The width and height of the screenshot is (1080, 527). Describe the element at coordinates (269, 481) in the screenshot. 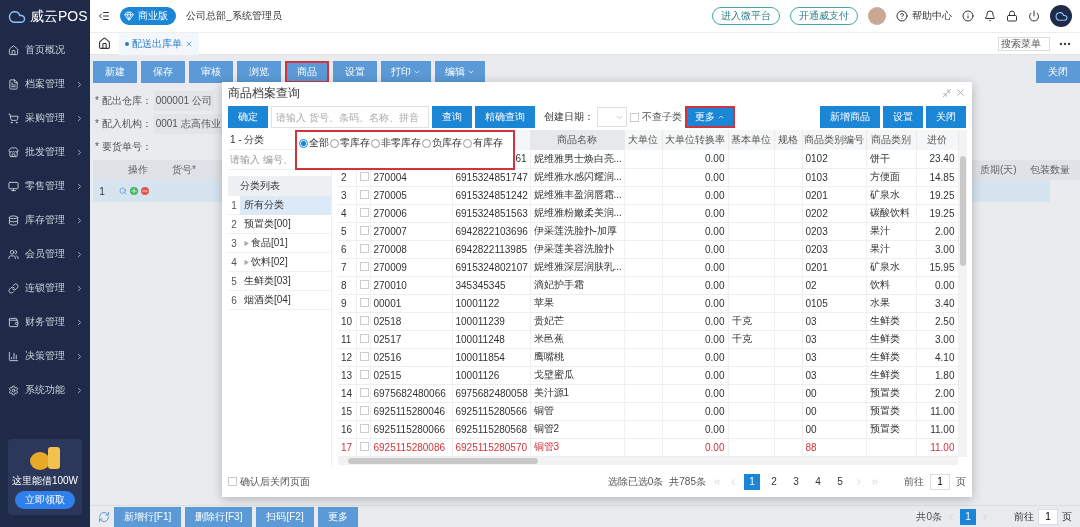

I see `close-after-confirm-checkbox: 确认后关闭页面` at that location.